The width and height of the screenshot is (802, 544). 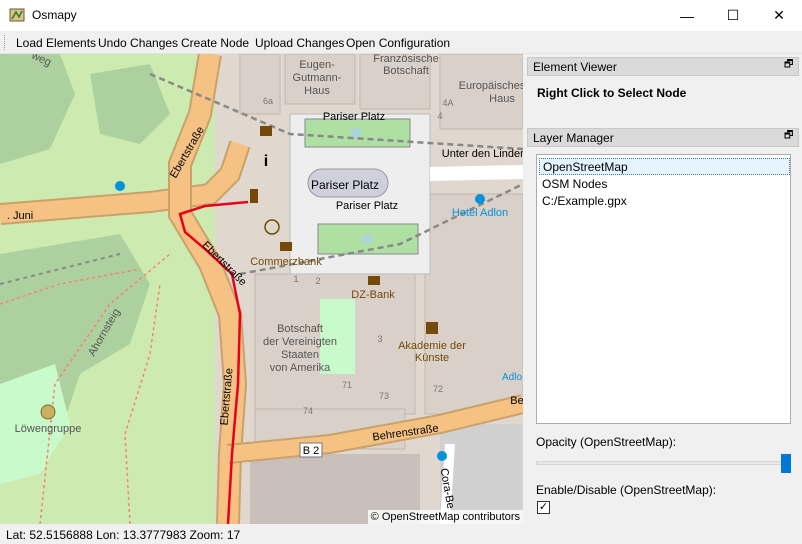 I want to click on house-number: 72, so click(x=438, y=389).